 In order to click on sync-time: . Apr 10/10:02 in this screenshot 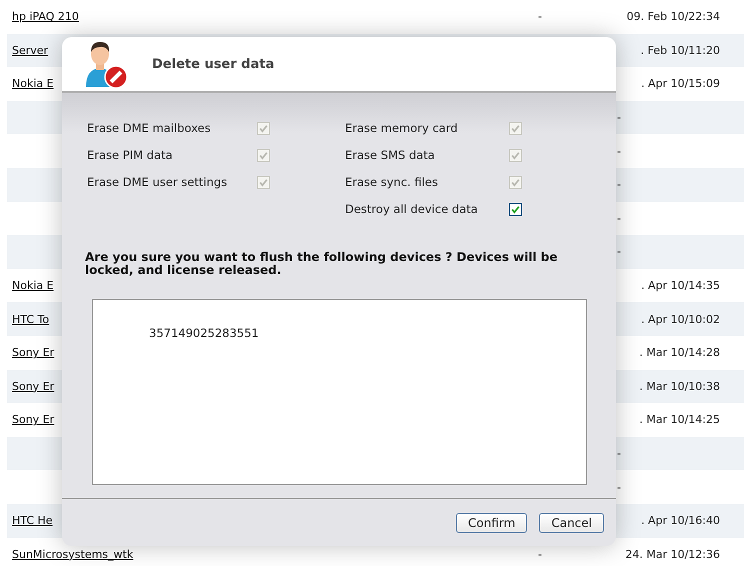, I will do `click(680, 319)`.